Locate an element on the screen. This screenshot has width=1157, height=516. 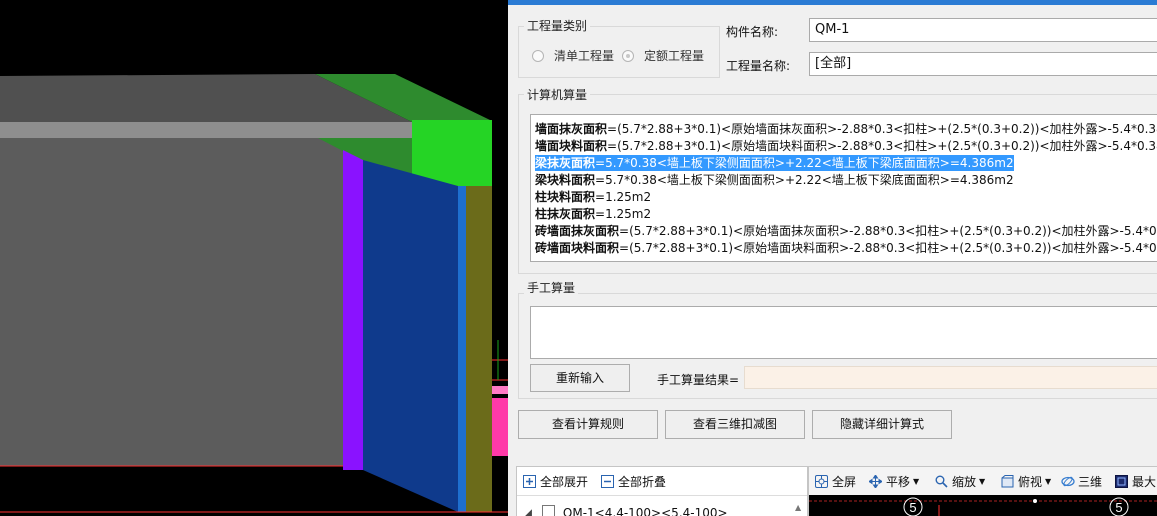
collapse-icon is located at coordinates (607, 481).